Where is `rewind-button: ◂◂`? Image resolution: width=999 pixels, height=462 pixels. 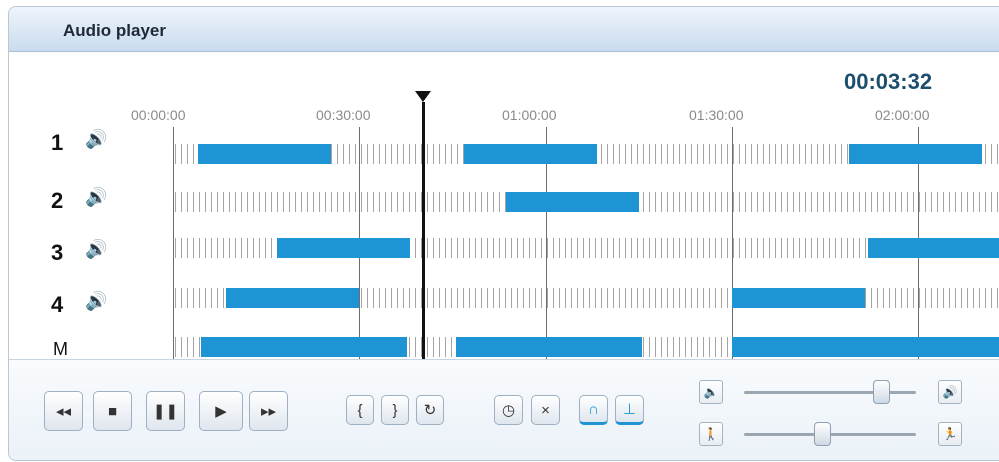 rewind-button: ◂◂ is located at coordinates (63, 411).